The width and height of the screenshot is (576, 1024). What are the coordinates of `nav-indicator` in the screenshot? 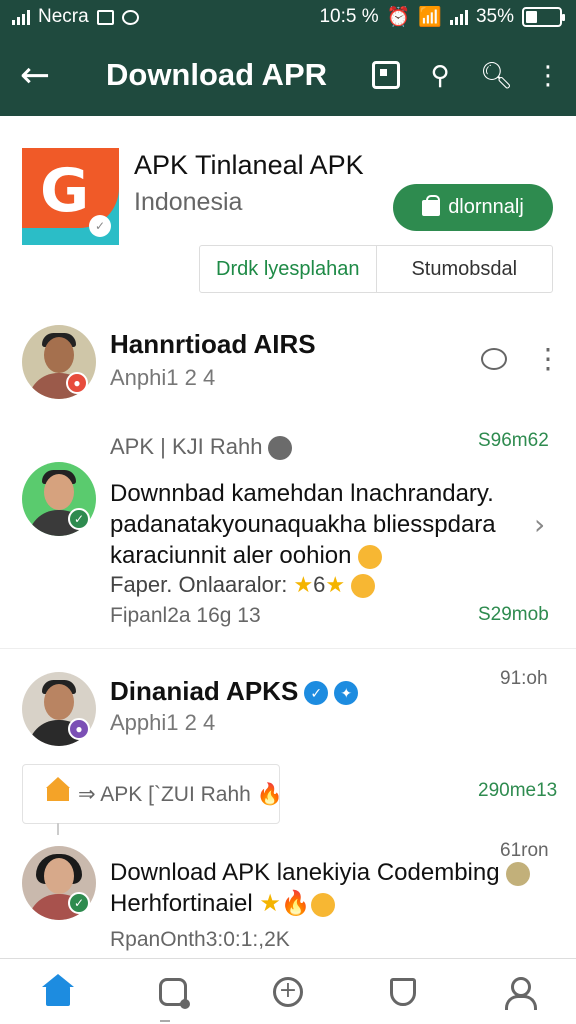 It's located at (165, 1021).